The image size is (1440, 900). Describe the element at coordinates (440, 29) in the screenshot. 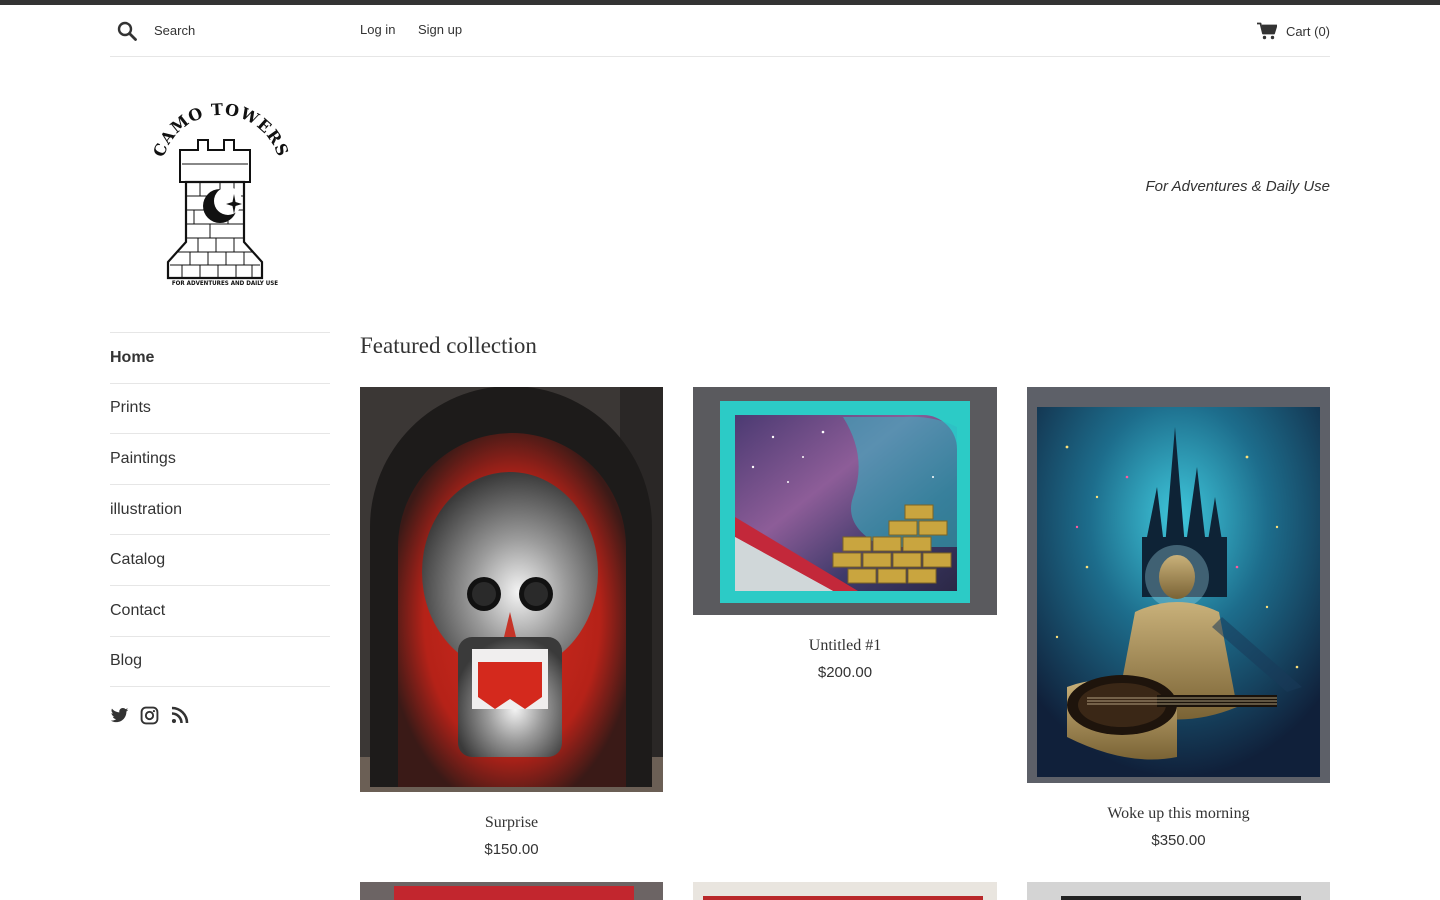

I see `signup-link: Sign up` at that location.